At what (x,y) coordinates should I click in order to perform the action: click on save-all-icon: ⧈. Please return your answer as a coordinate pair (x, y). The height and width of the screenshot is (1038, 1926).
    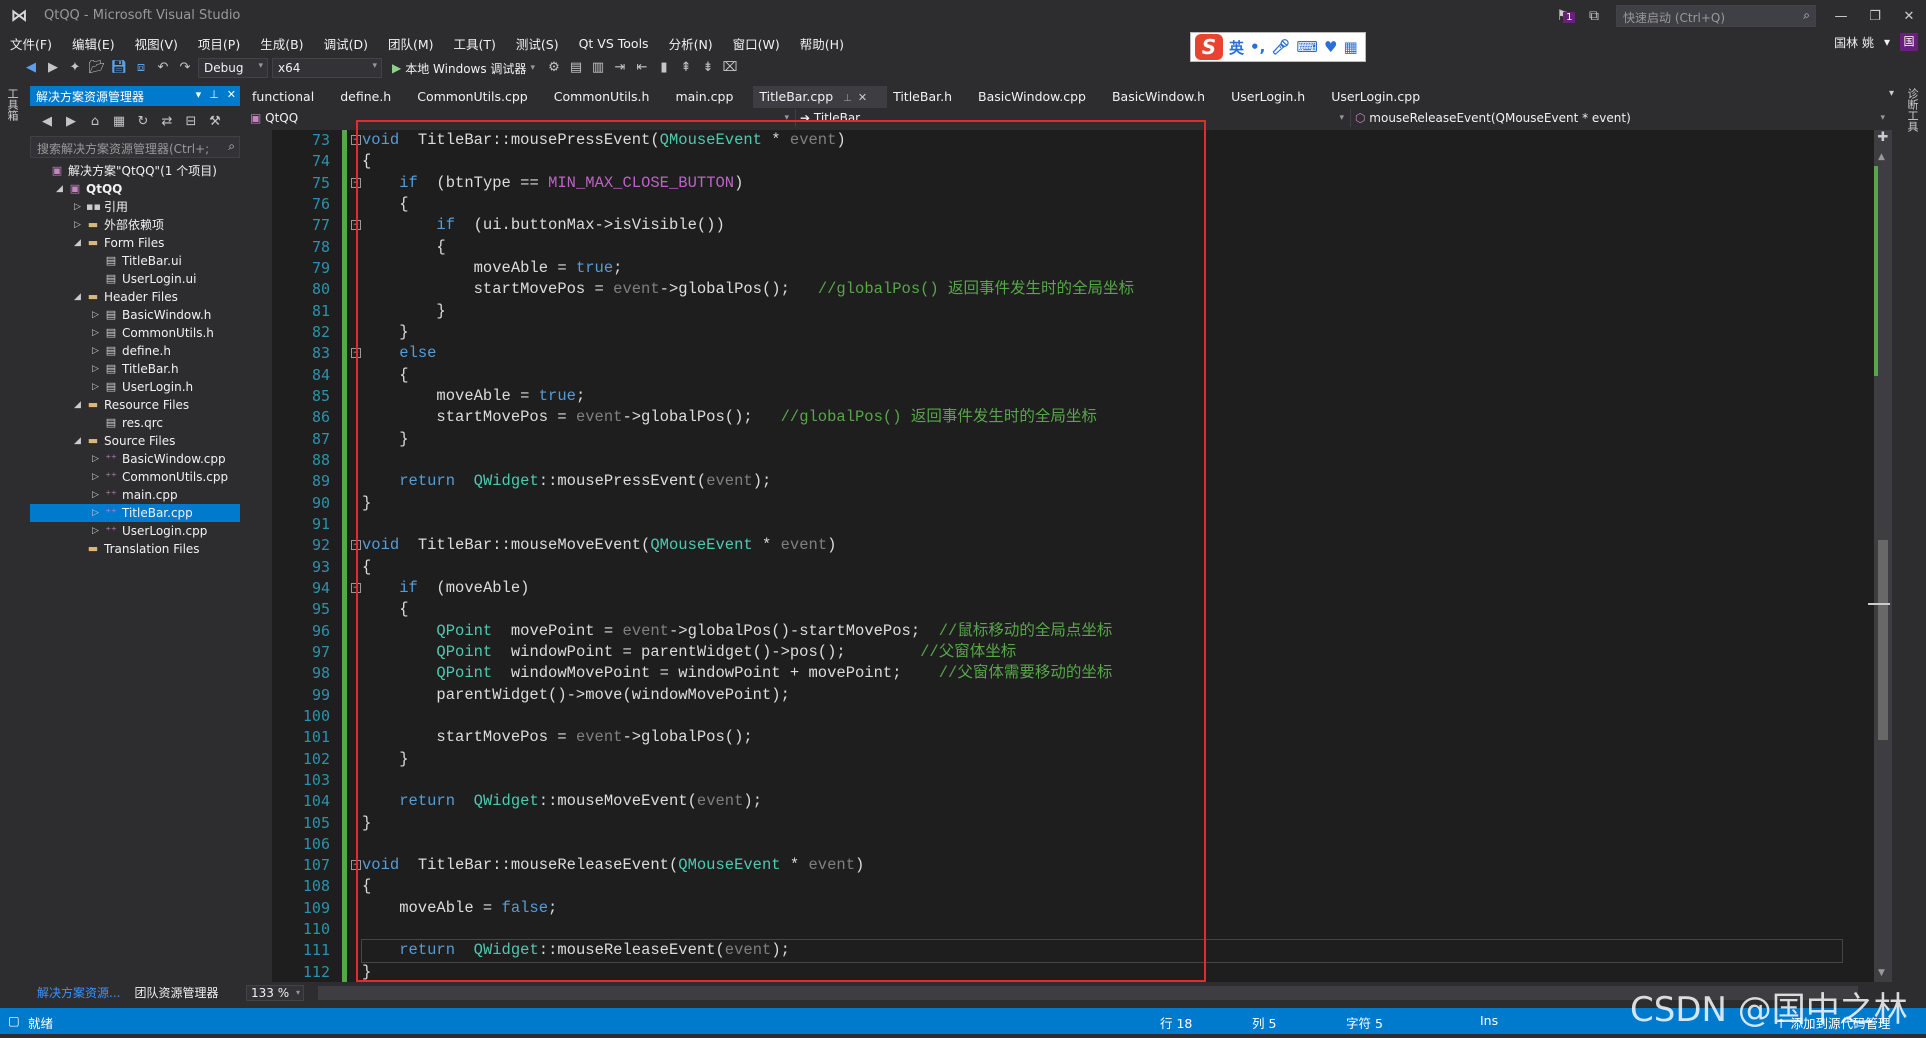
    Looking at the image, I should click on (141, 68).